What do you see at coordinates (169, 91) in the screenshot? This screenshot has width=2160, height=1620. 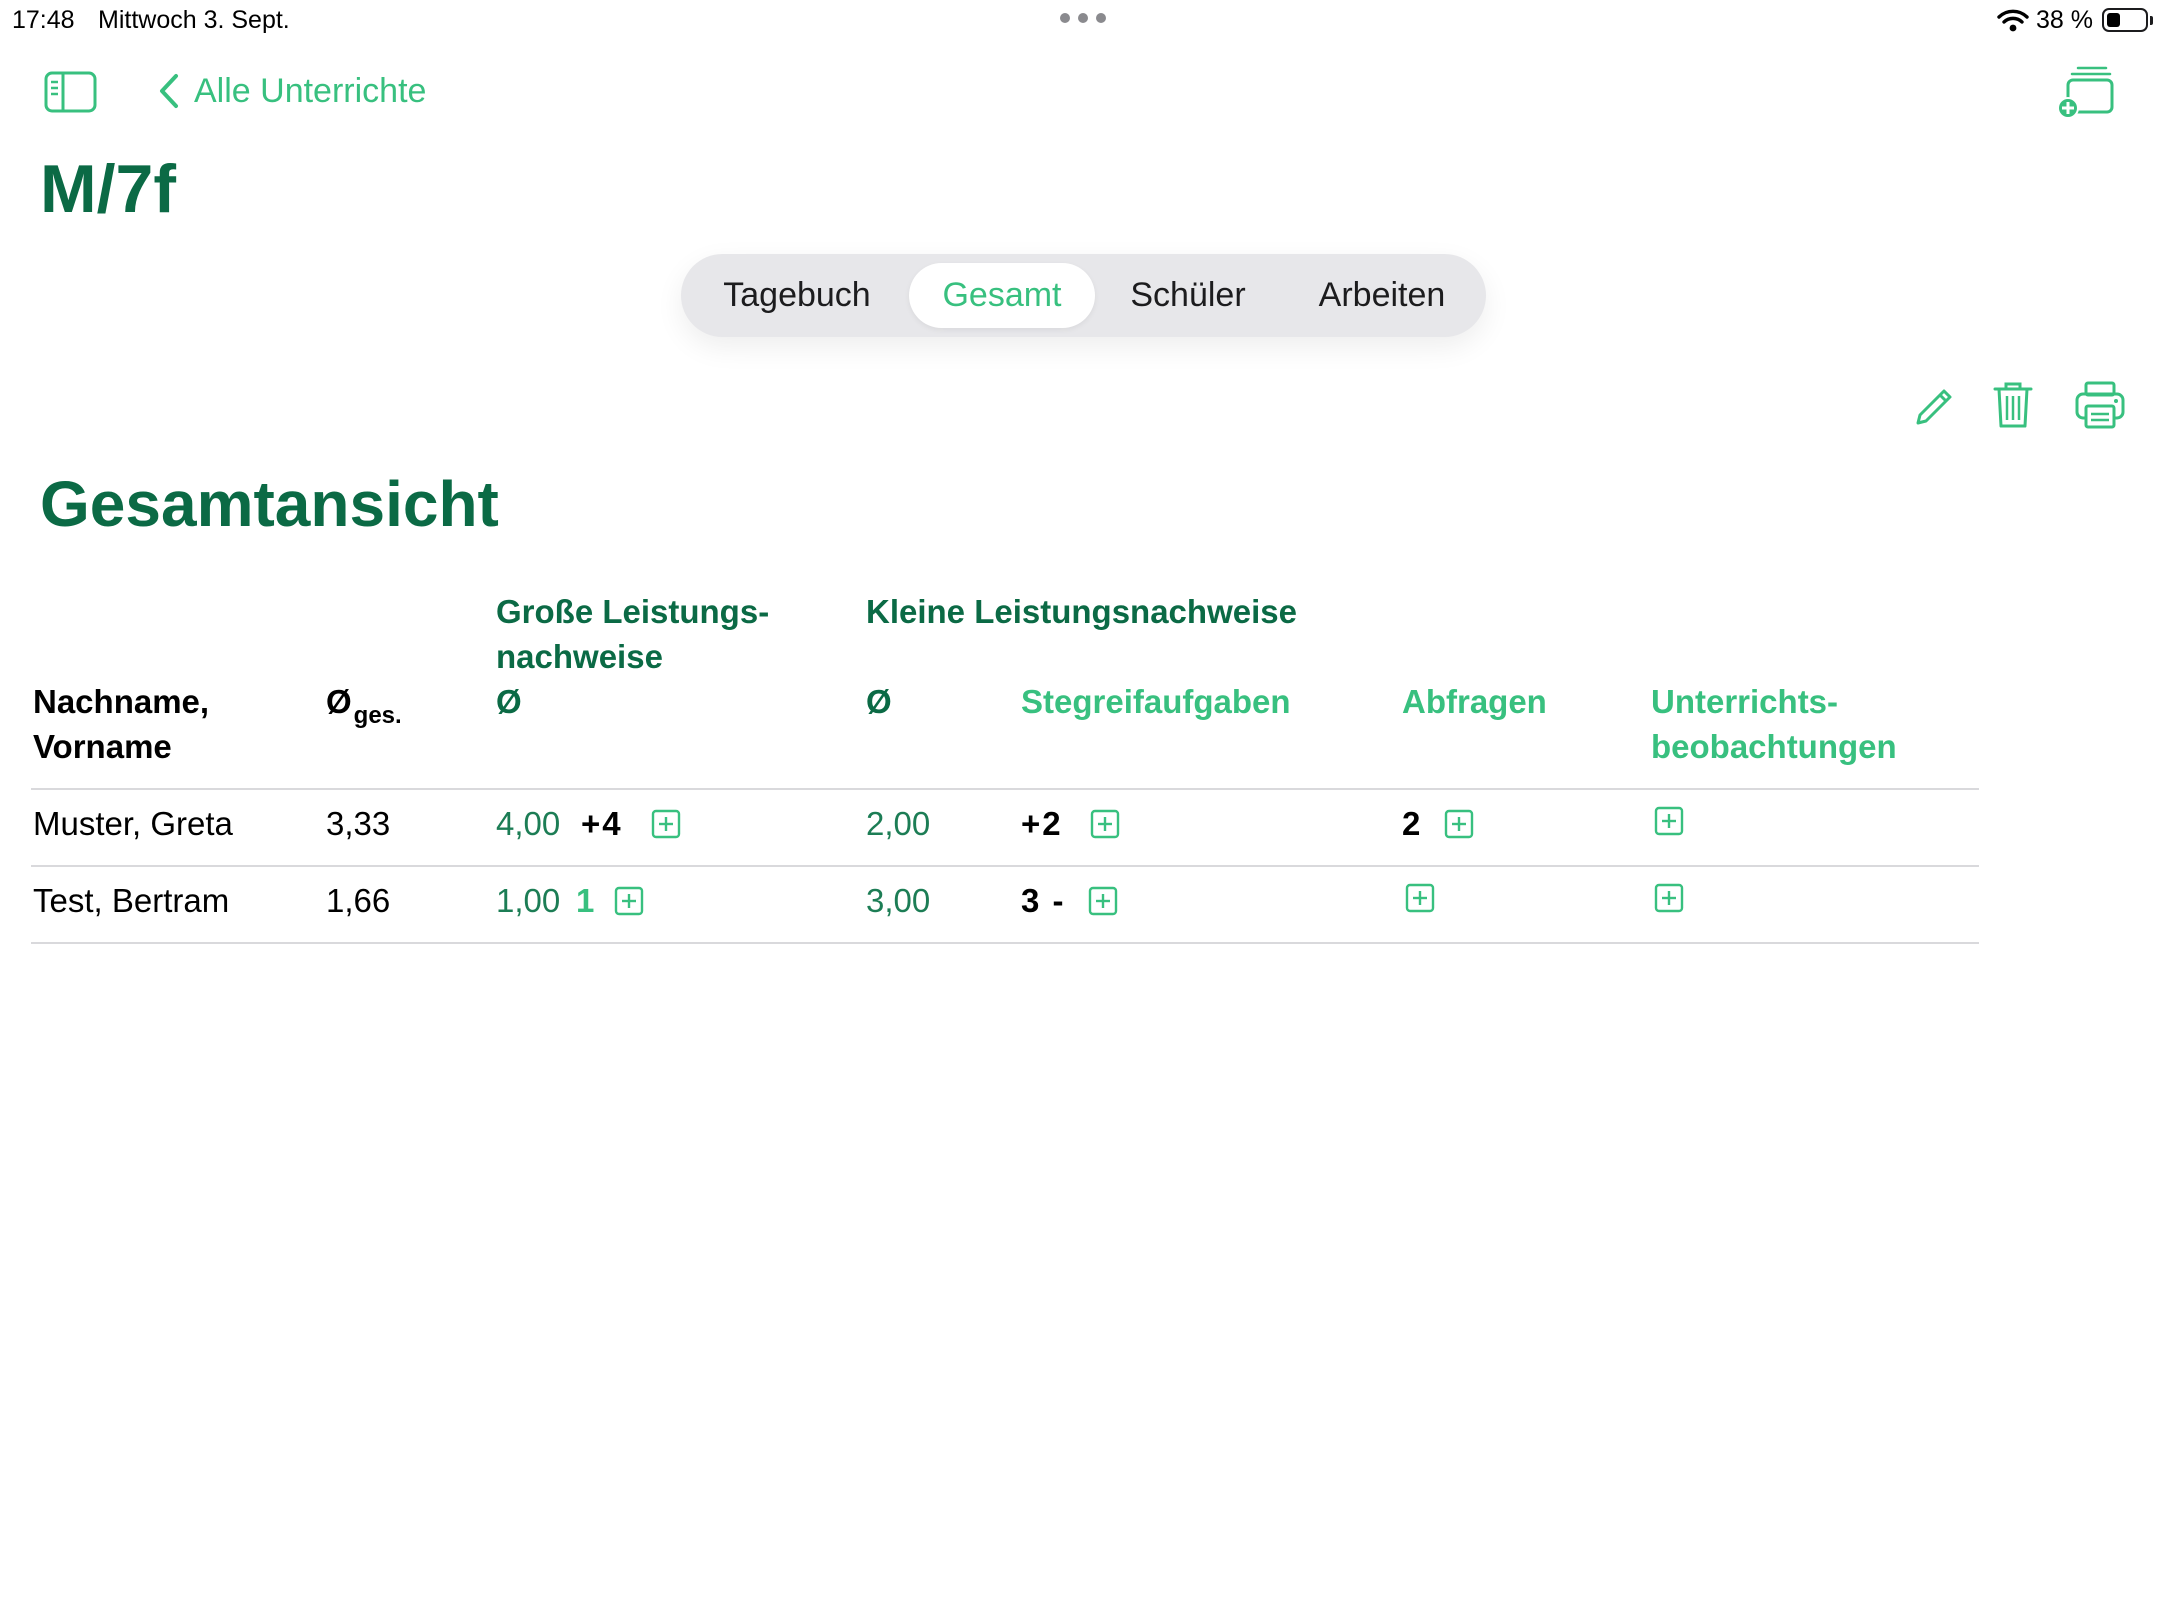 I see `chevron-left-icon` at bounding box center [169, 91].